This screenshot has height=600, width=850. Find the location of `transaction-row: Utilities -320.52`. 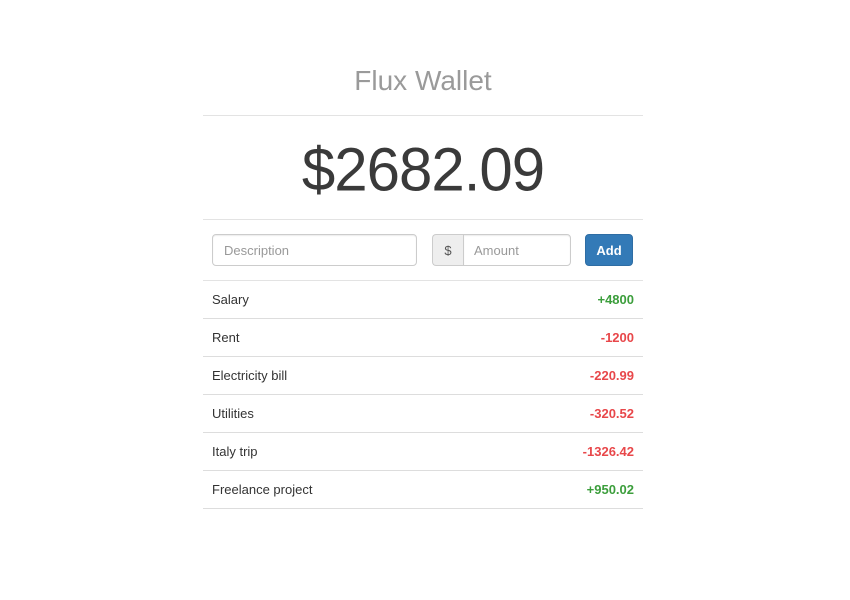

transaction-row: Utilities -320.52 is located at coordinates (423, 414).